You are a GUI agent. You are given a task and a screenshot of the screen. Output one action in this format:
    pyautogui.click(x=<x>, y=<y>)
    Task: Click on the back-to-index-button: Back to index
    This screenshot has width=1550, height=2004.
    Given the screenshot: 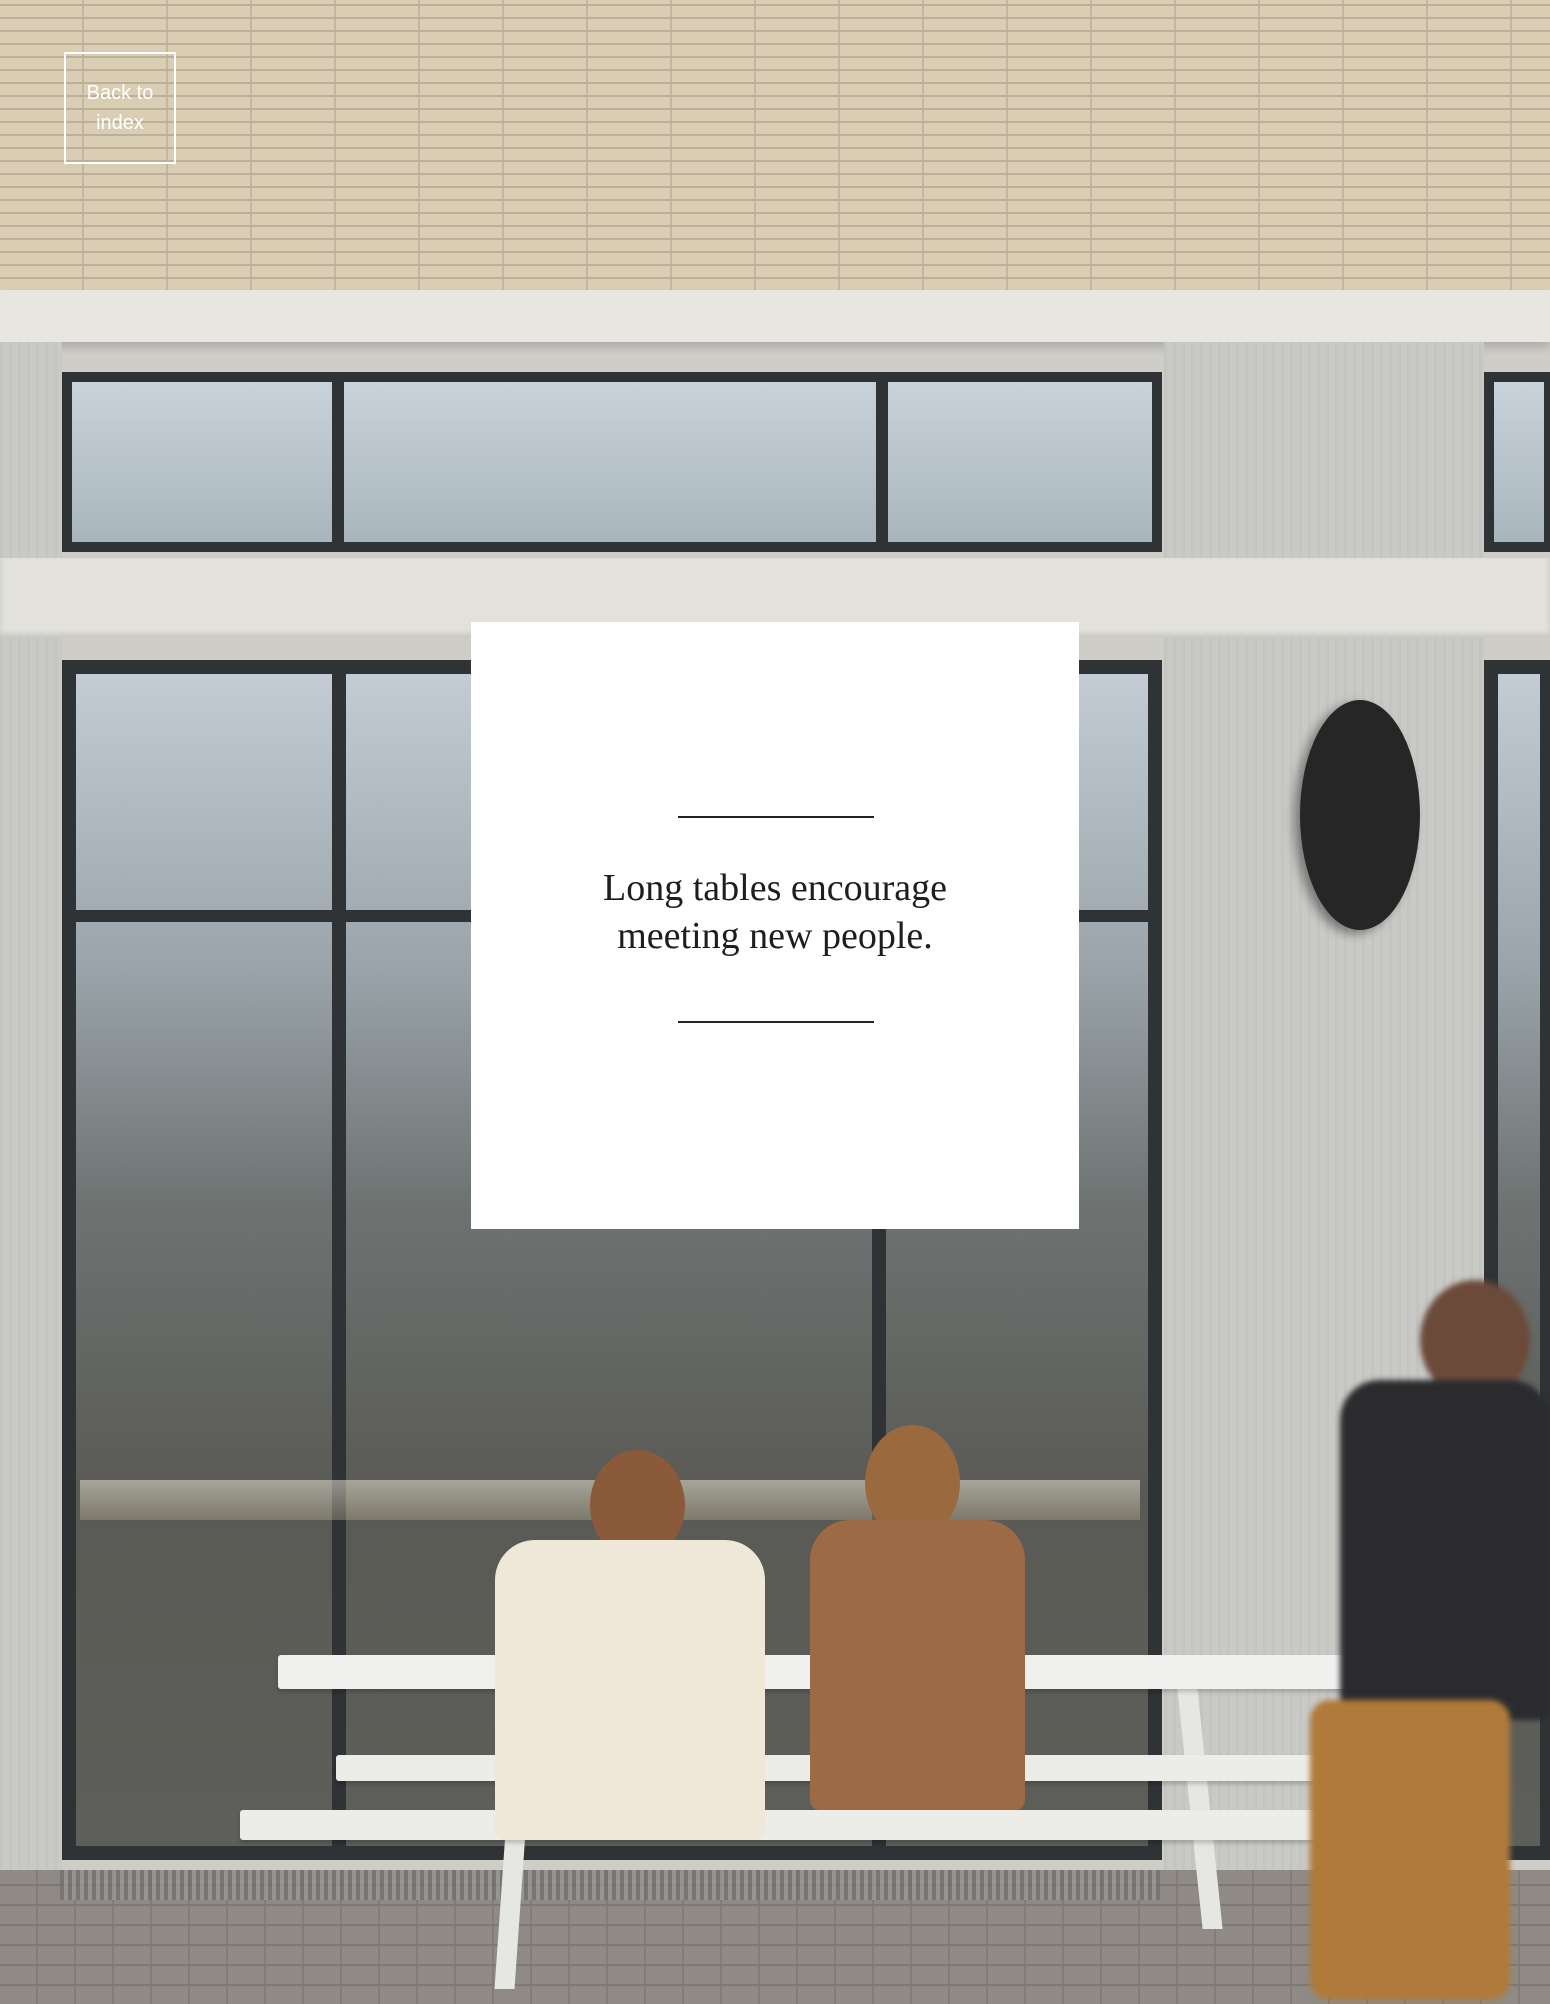 What is the action you would take?
    pyautogui.click(x=120, y=108)
    